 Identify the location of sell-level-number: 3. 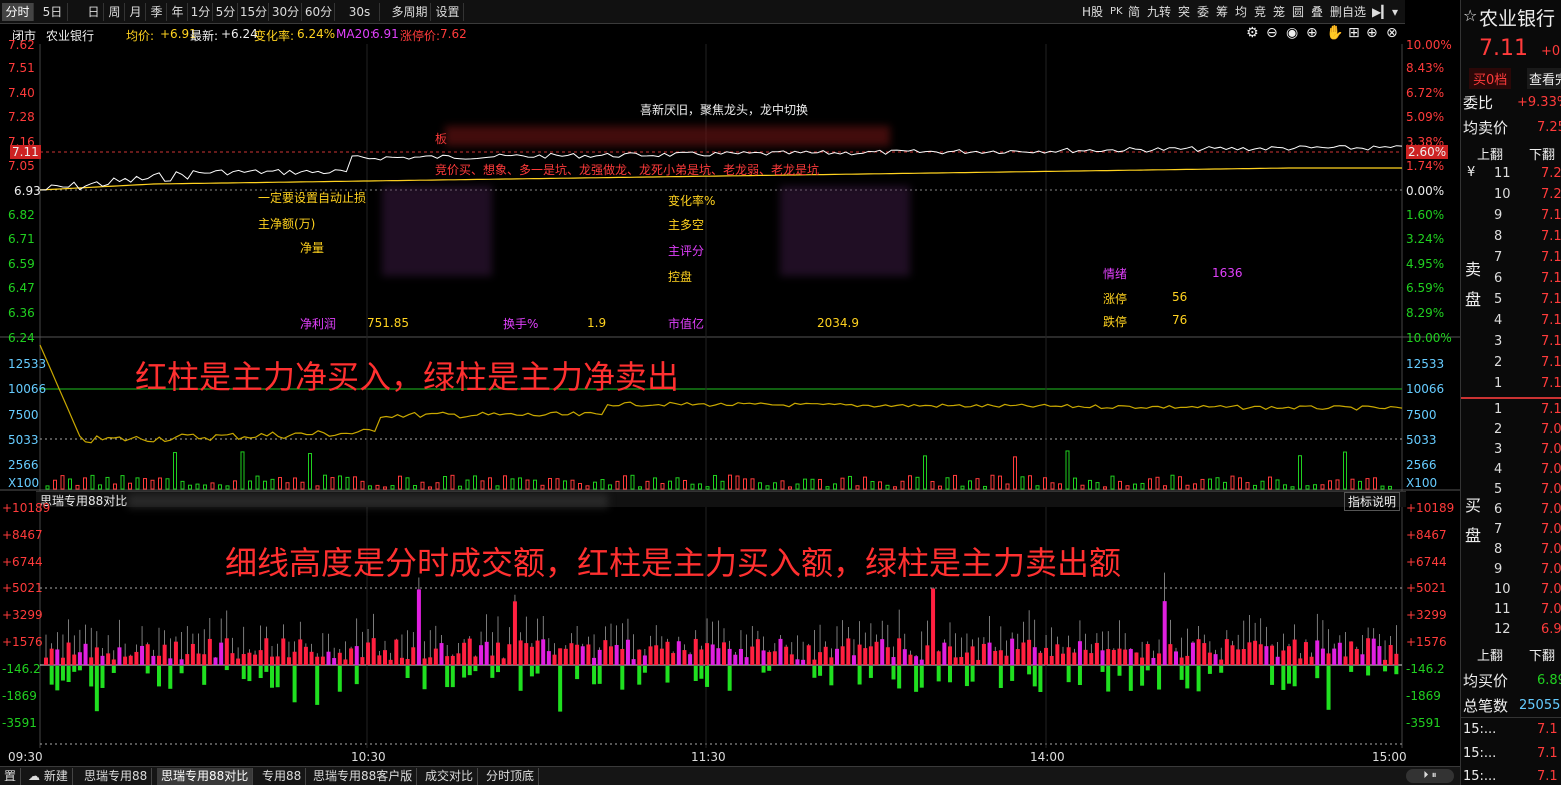
(1498, 341).